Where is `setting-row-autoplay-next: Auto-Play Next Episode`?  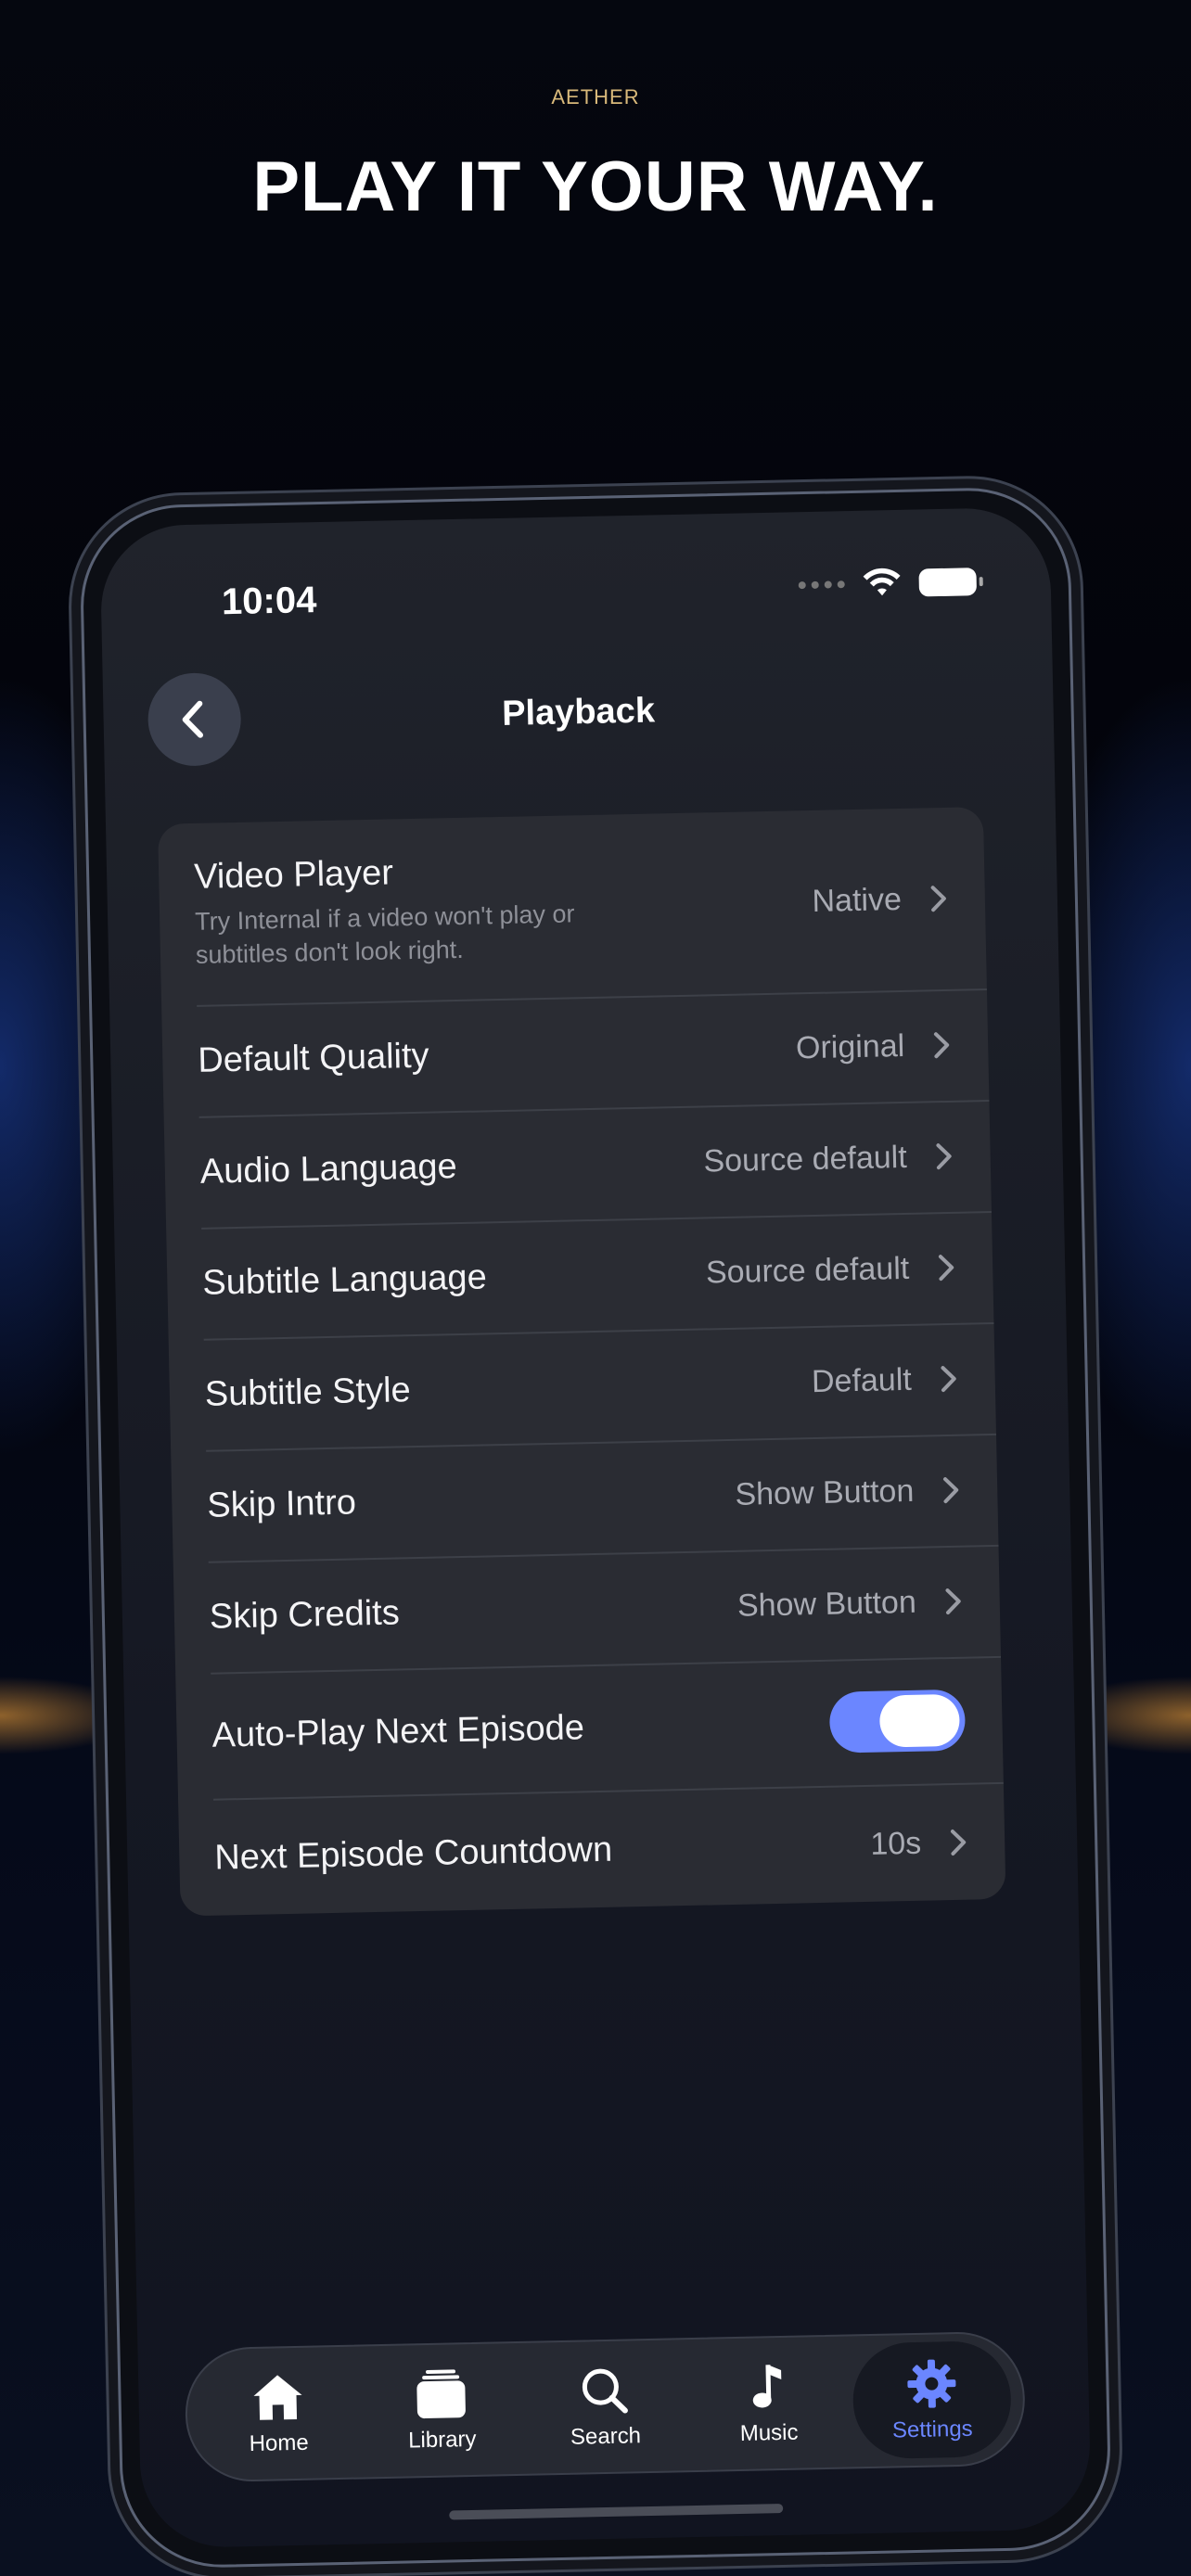 setting-row-autoplay-next: Auto-Play Next Episode is located at coordinates (589, 1728).